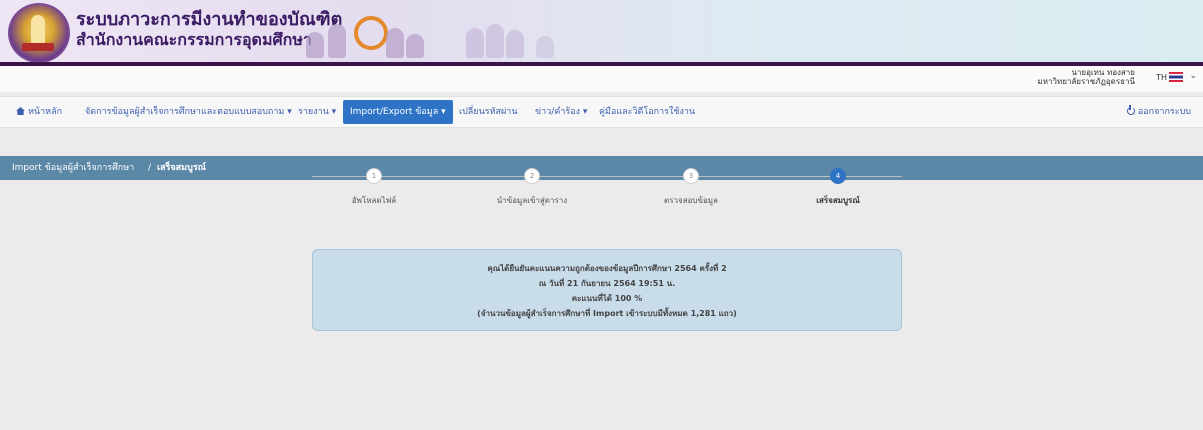  I want to click on chevron-down-icon: ⌄, so click(1193, 76).